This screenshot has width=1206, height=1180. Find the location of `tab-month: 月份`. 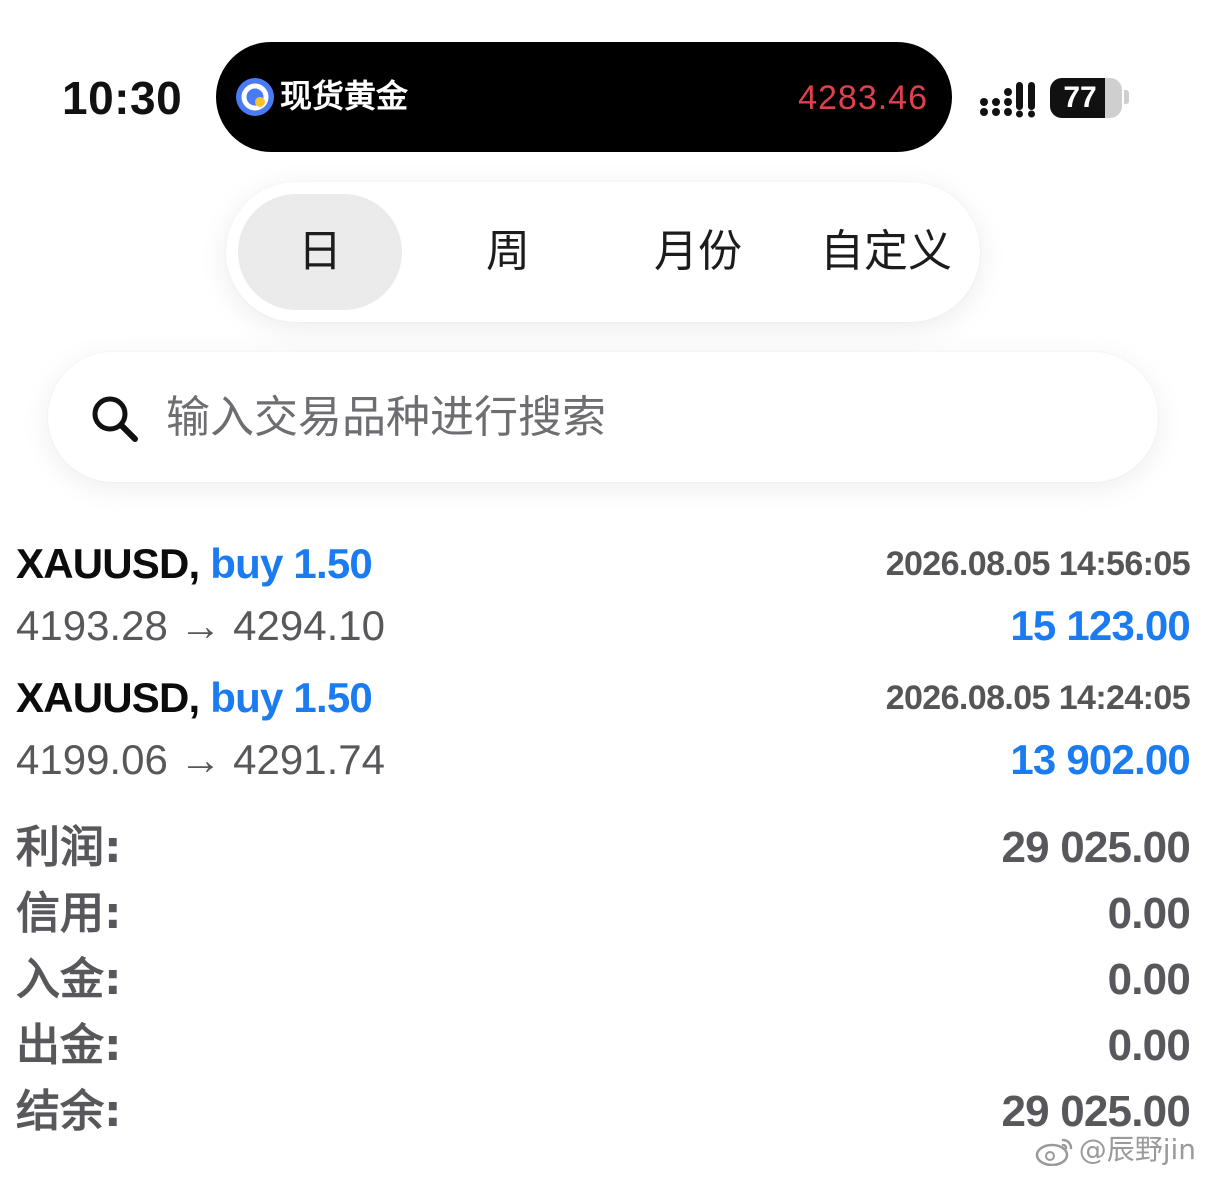

tab-month: 月份 is located at coordinates (698, 252).